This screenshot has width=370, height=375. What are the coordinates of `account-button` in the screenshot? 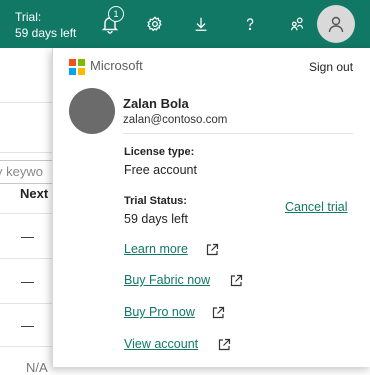 It's located at (336, 24).